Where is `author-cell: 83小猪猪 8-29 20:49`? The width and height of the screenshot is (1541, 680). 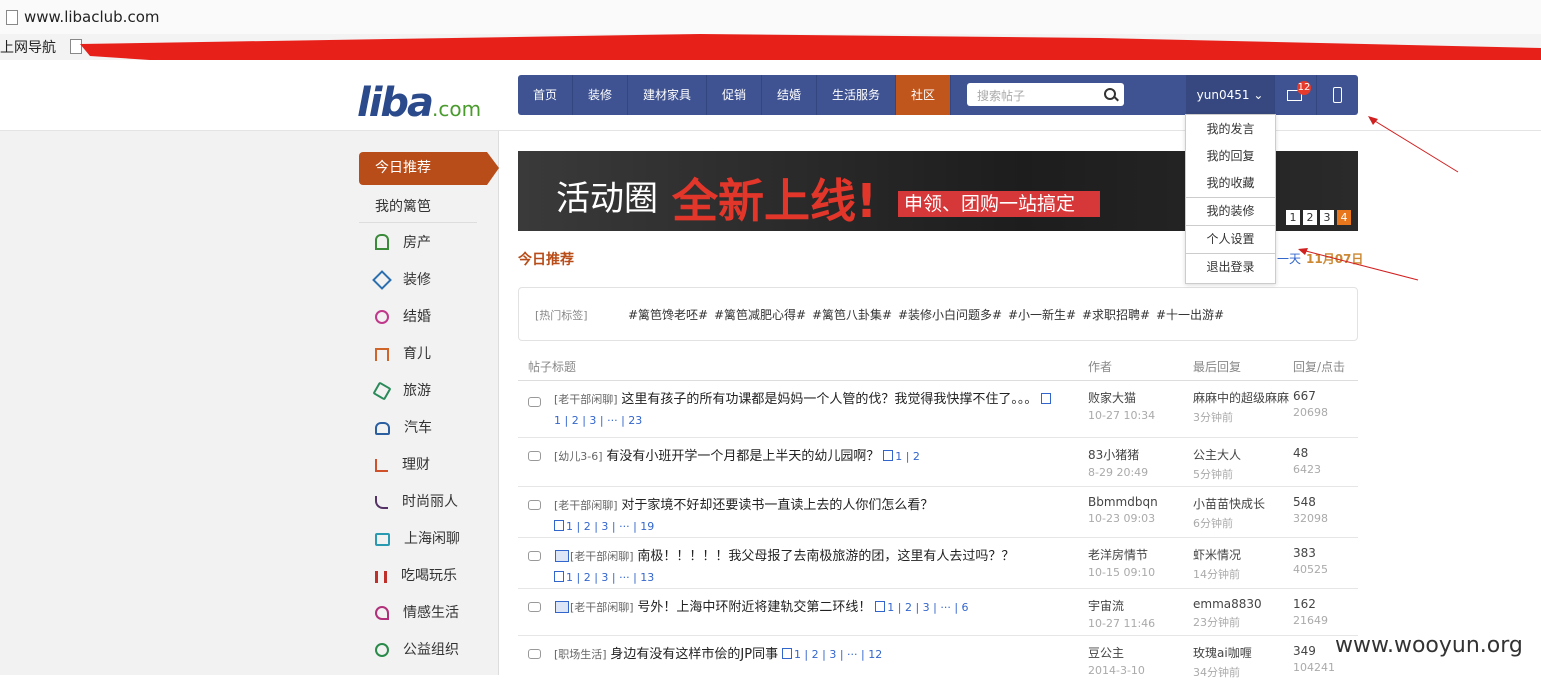 author-cell: 83小猪猪 8-29 20:49 is located at coordinates (1118, 462).